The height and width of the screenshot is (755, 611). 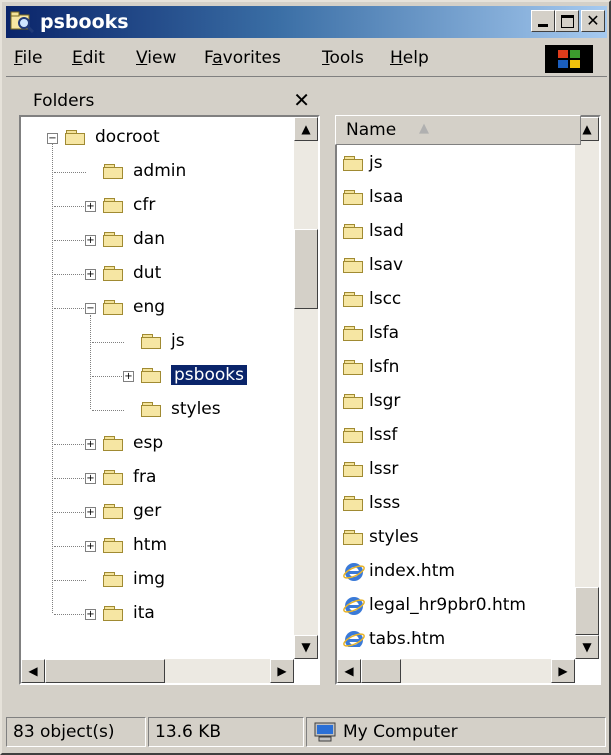 I want to click on minimize-button, so click(x=543, y=21).